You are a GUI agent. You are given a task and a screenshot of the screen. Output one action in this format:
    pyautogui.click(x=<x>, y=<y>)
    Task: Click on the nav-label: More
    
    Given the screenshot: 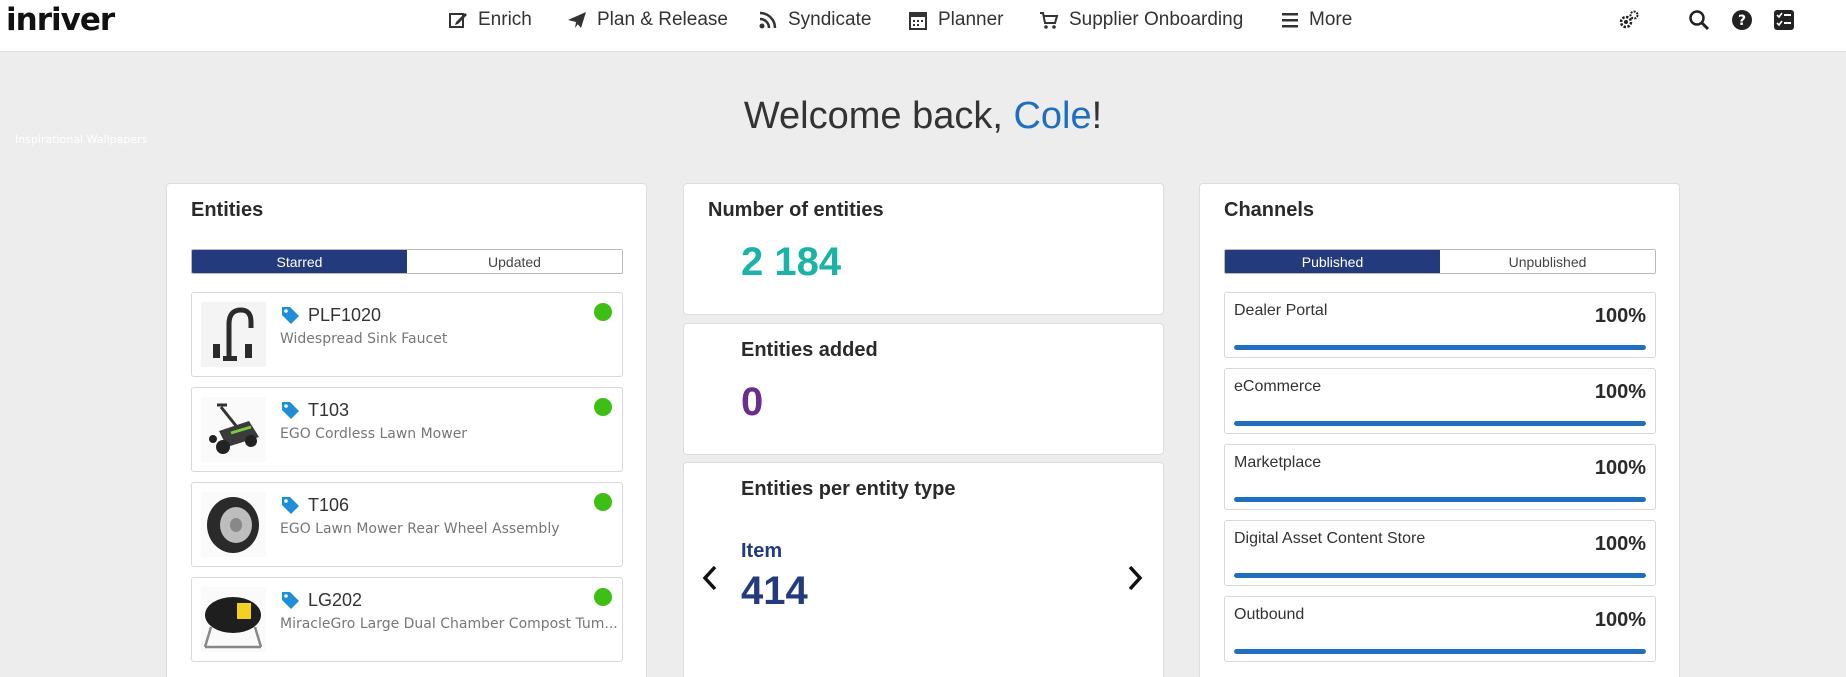 What is the action you would take?
    pyautogui.click(x=1331, y=19)
    